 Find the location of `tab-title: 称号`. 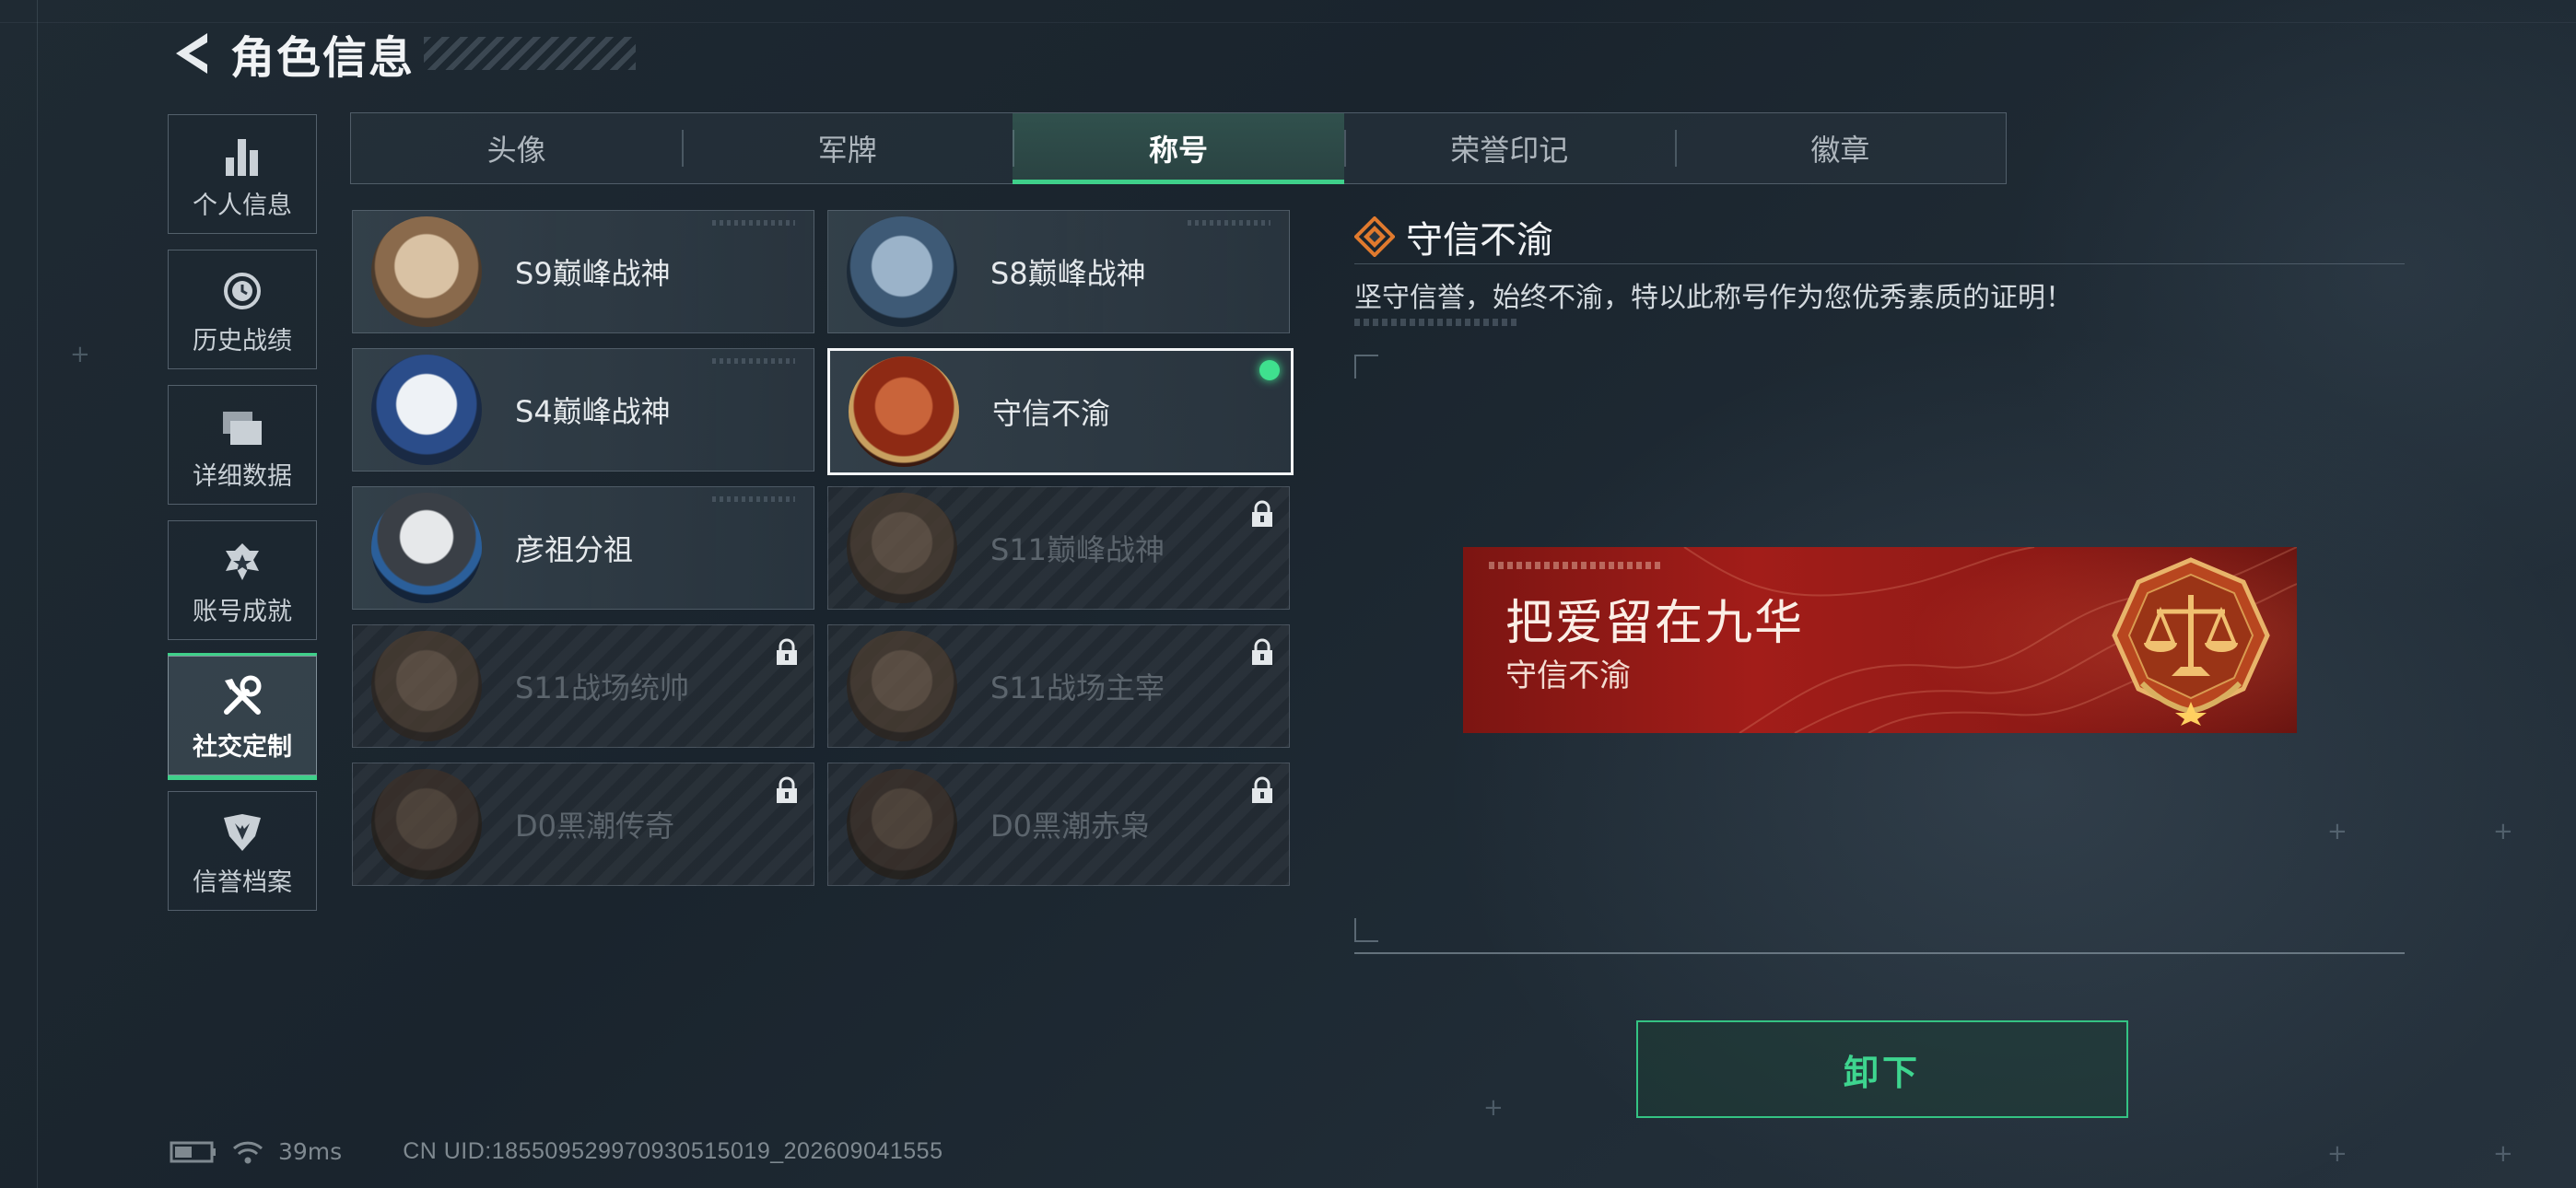

tab-title: 称号 is located at coordinates (1178, 148).